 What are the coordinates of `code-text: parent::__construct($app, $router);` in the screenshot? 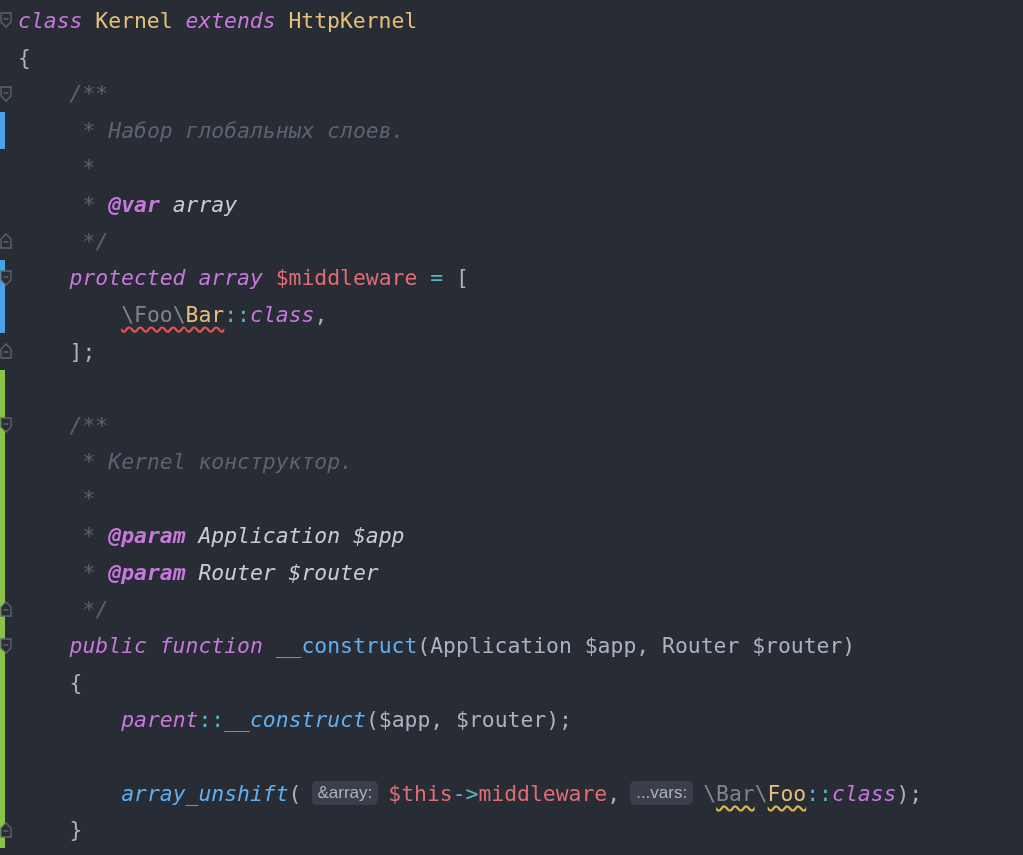 It's located at (346, 720).